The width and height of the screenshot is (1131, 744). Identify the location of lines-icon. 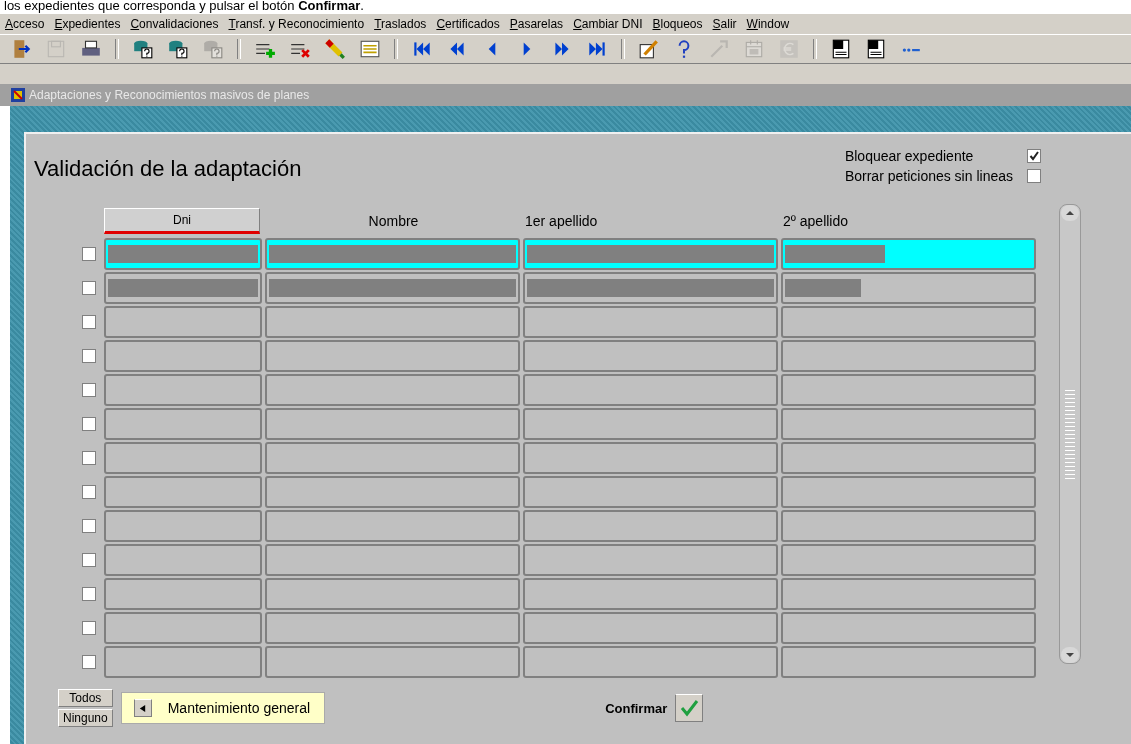
(370, 49).